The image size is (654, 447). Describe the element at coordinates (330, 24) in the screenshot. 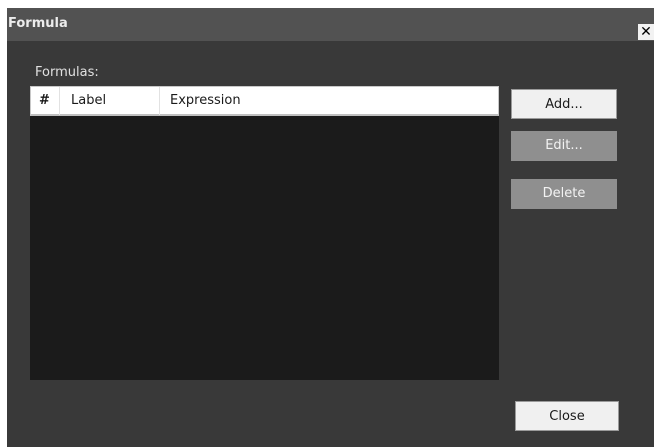

I see `title-bar: Formula` at that location.